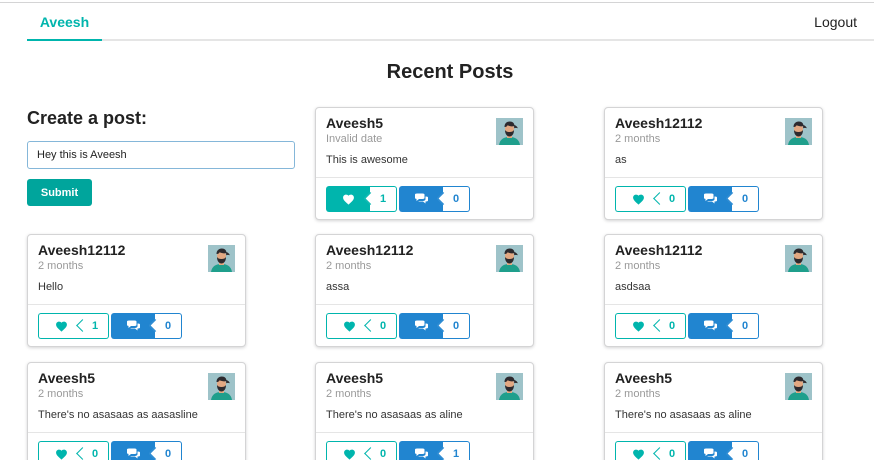 The image size is (874, 460). What do you see at coordinates (621, 160) in the screenshot?
I see `post-text: as` at bounding box center [621, 160].